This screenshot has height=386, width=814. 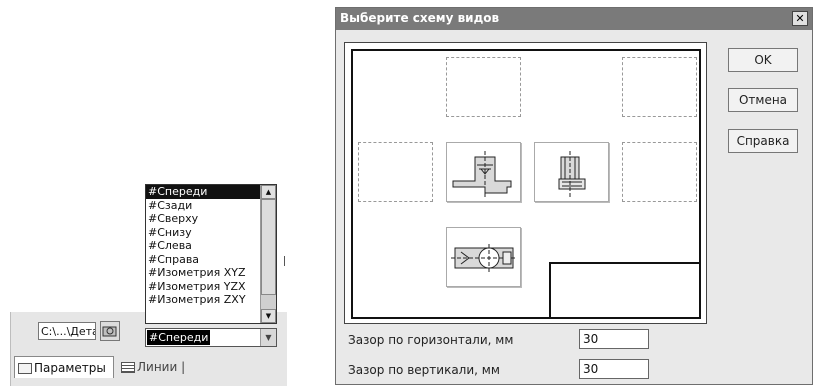 I want to click on view-slot-front, so click(x=483, y=172).